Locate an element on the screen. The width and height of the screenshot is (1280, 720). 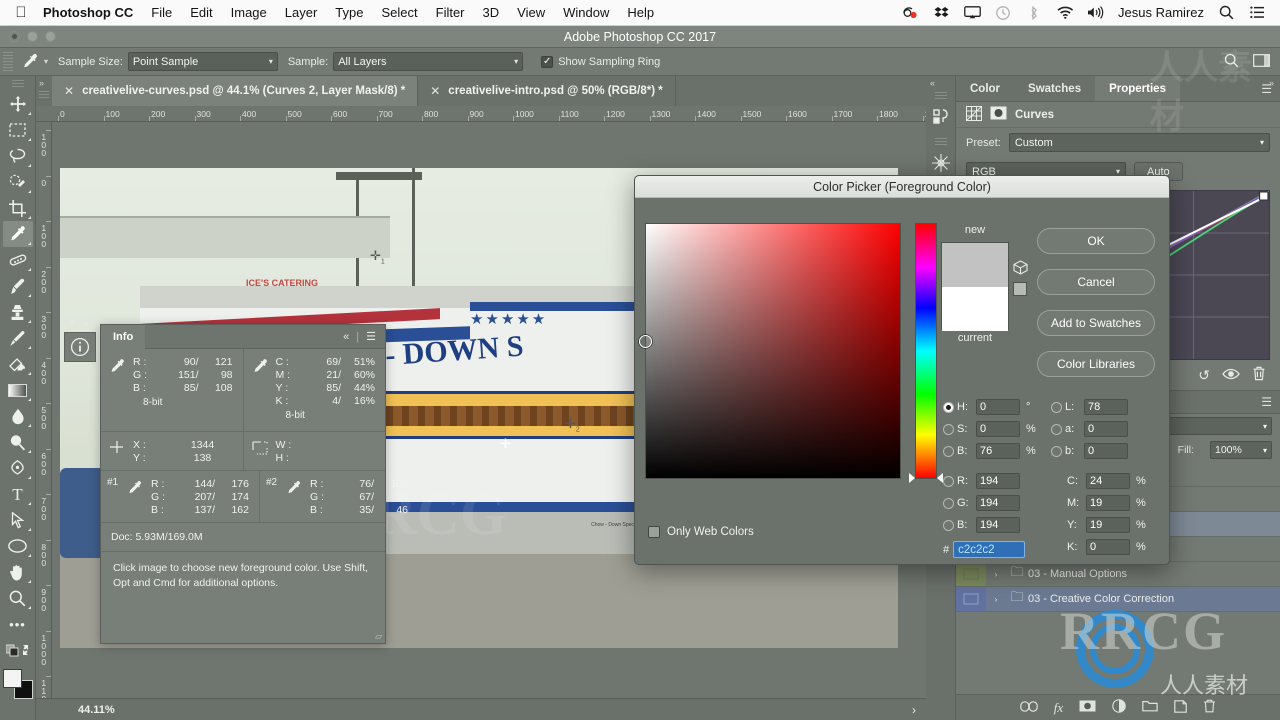
lab-b-radio is located at coordinates (1056, 451).